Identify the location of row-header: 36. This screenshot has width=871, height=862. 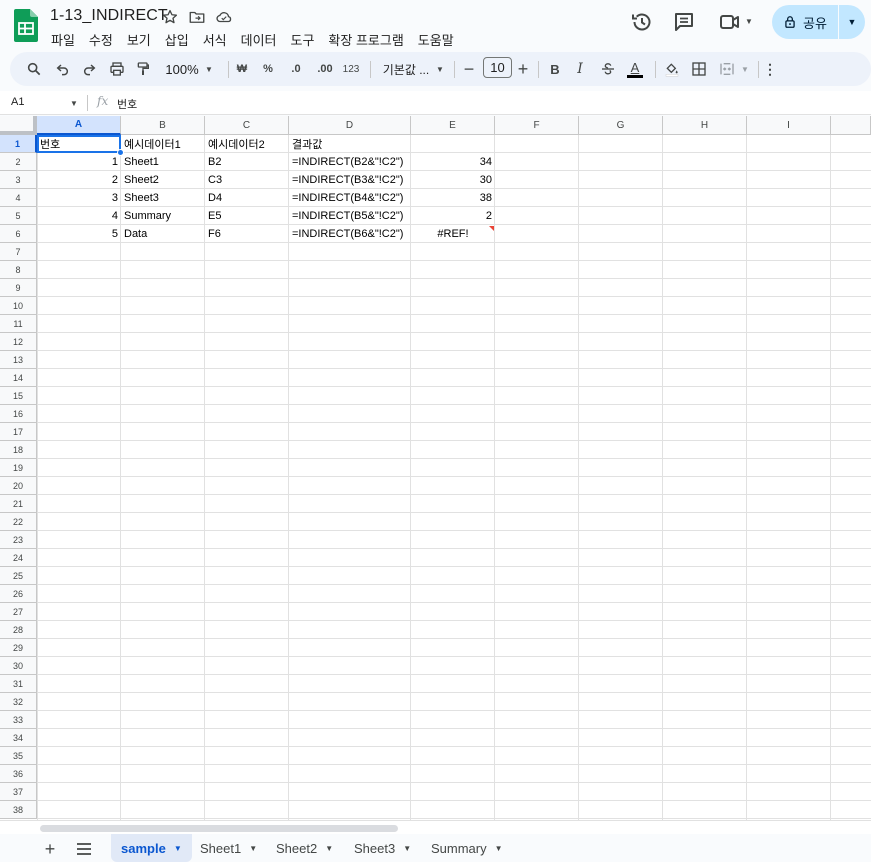
(18, 774).